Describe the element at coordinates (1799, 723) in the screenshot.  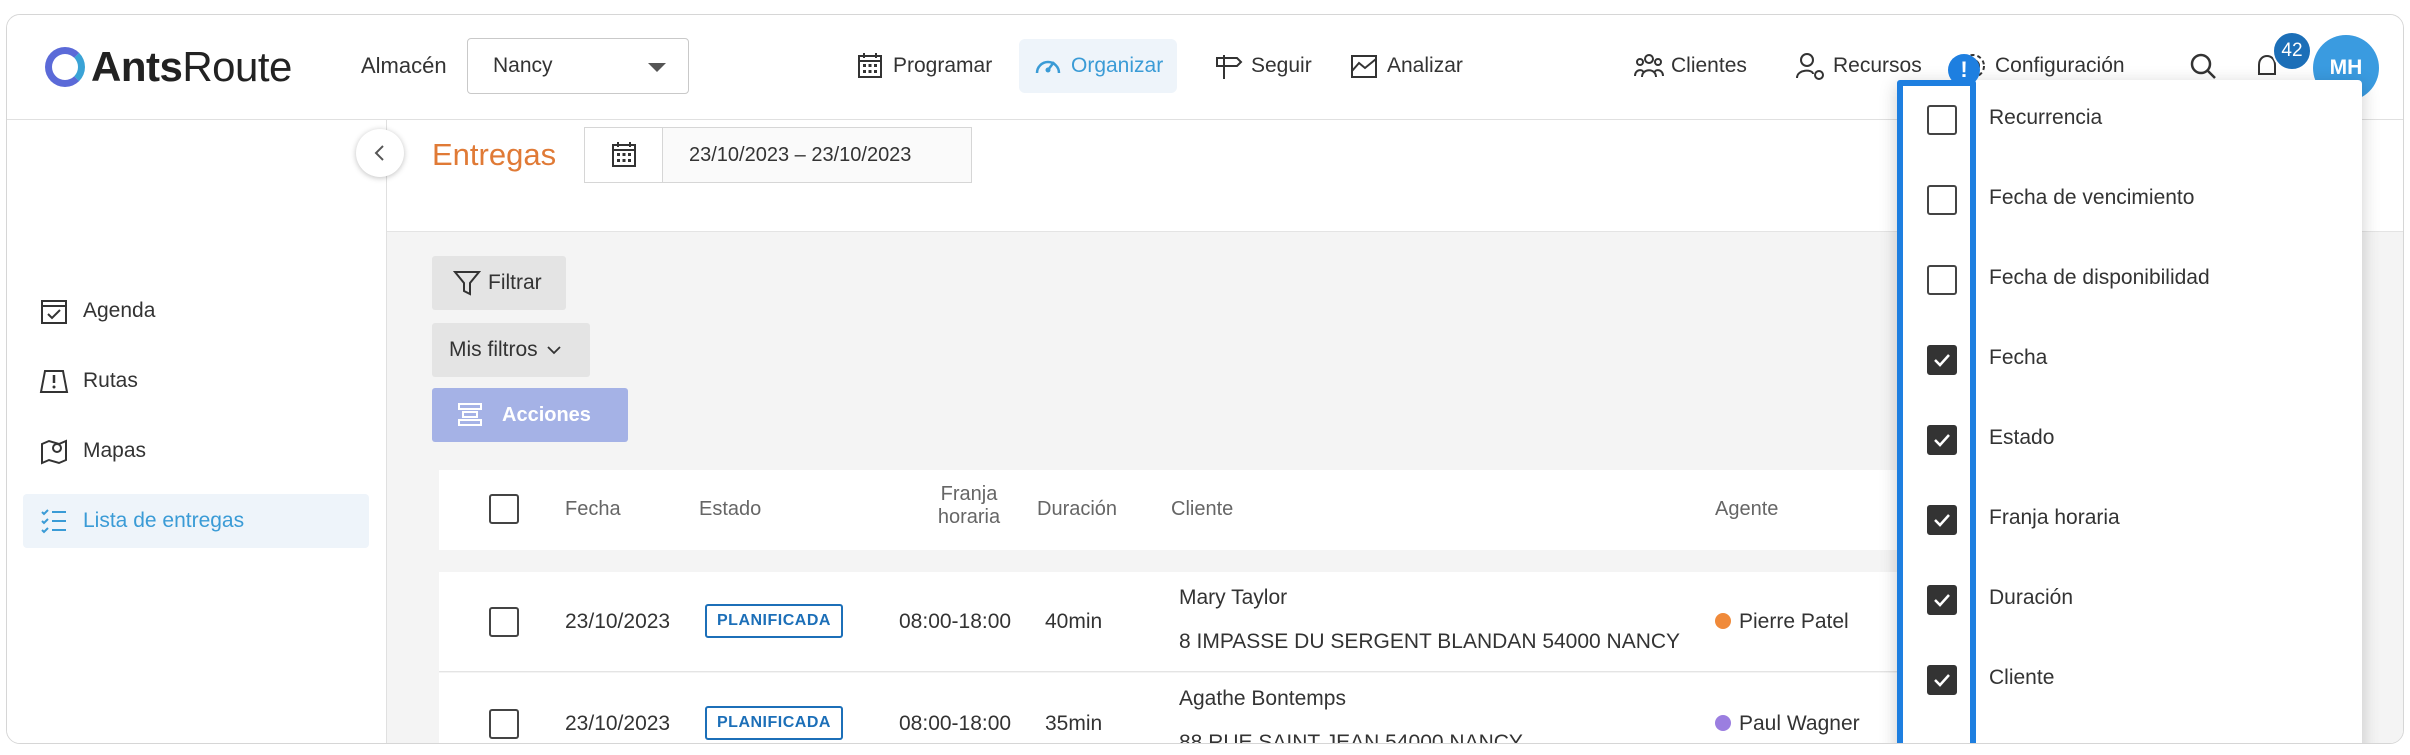
I see `row-agente-name: Paul Wagner` at that location.